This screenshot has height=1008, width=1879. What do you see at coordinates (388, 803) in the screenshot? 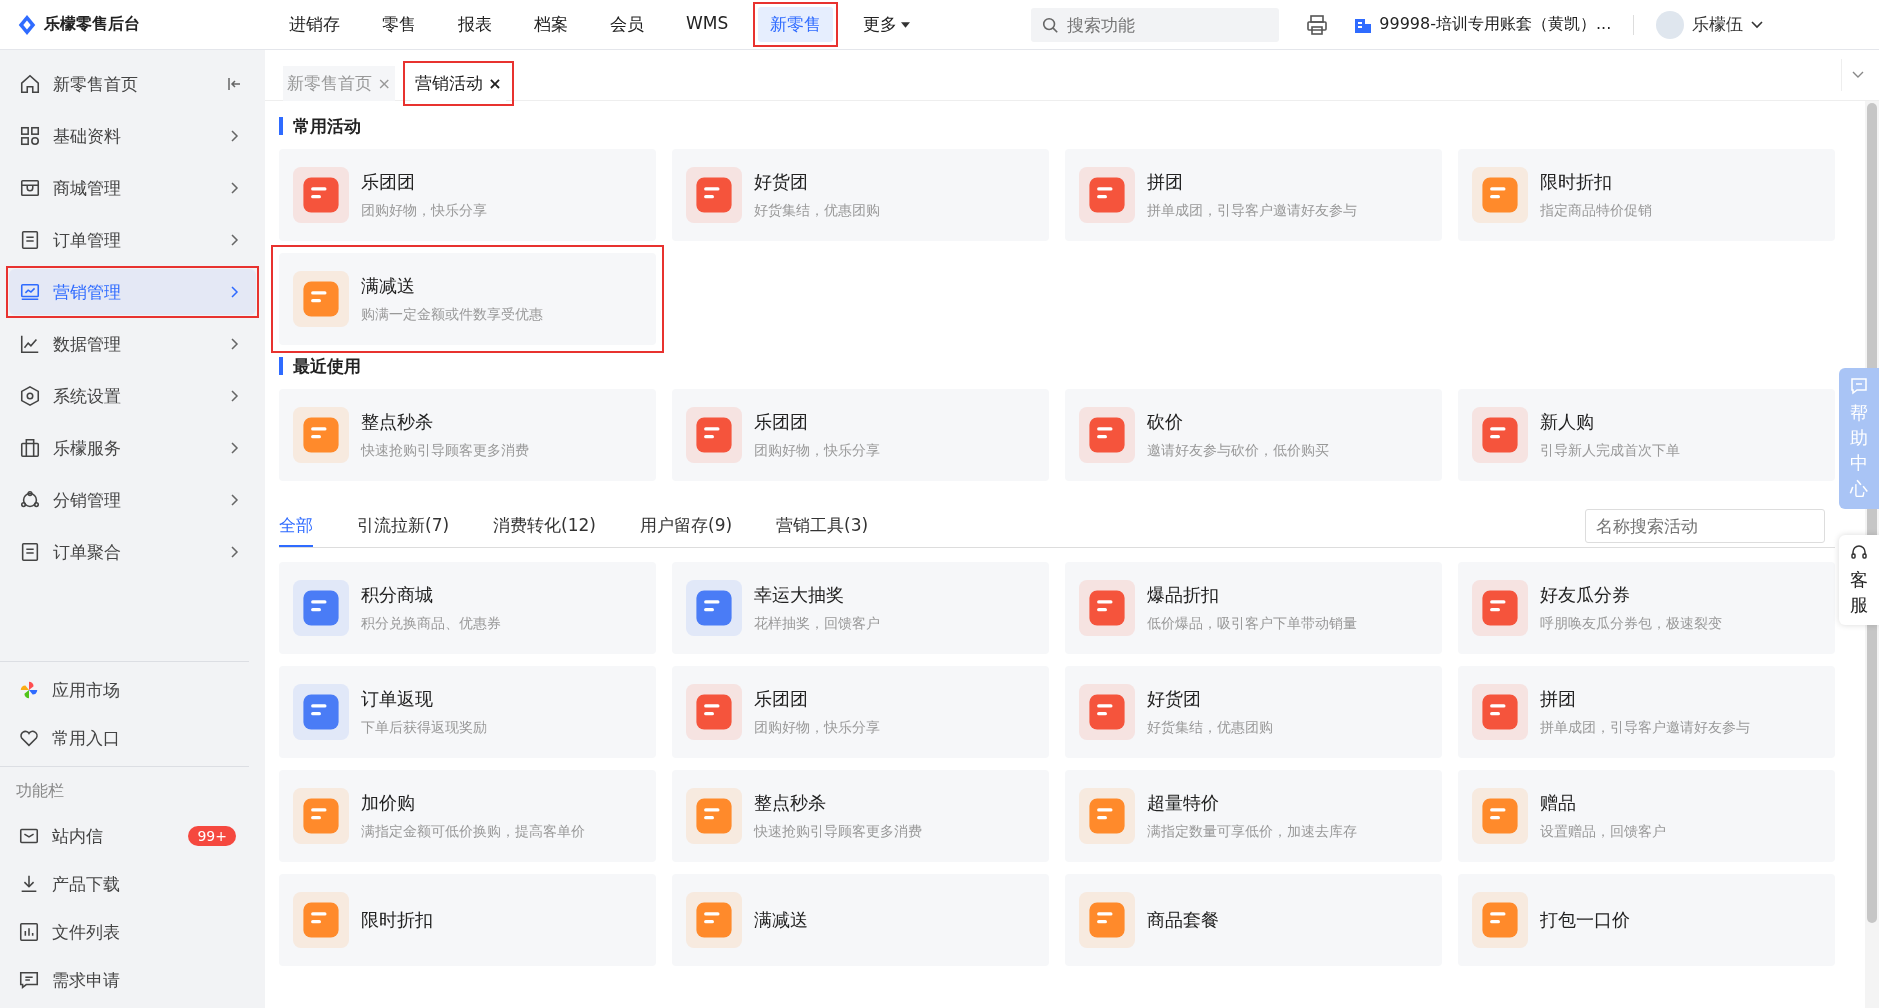
I see `activity-title: 加价购` at bounding box center [388, 803].